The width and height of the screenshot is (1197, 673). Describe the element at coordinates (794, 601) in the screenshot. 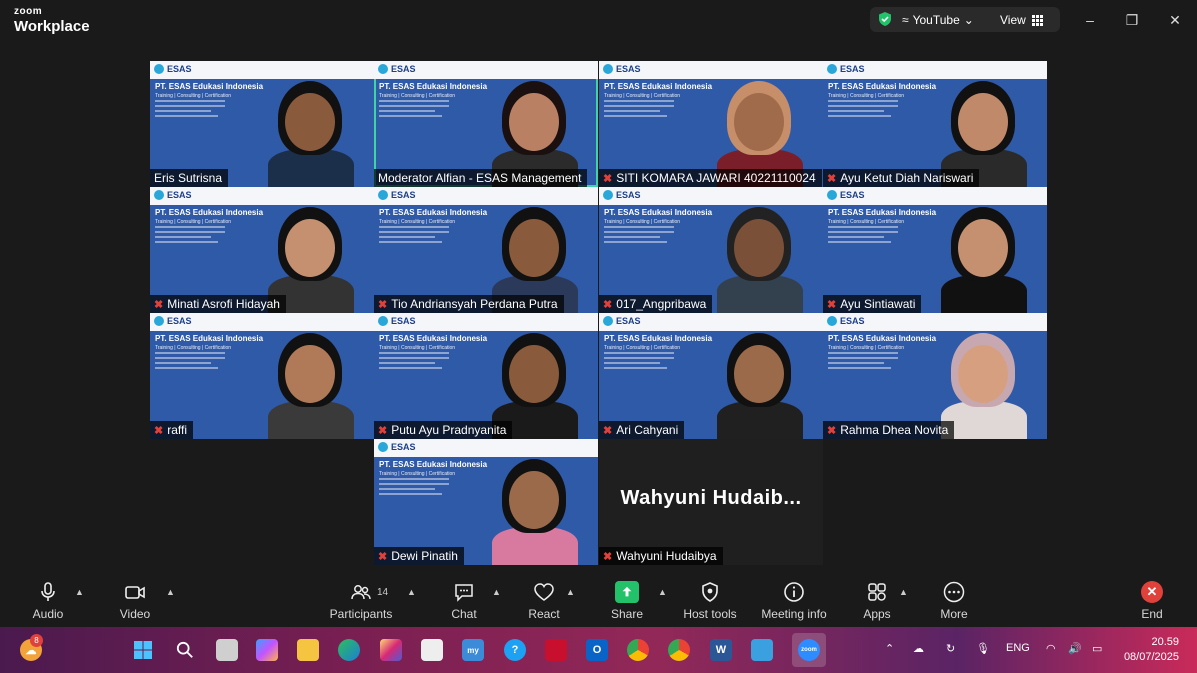

I see `meeting-info-button: Meeting info` at that location.